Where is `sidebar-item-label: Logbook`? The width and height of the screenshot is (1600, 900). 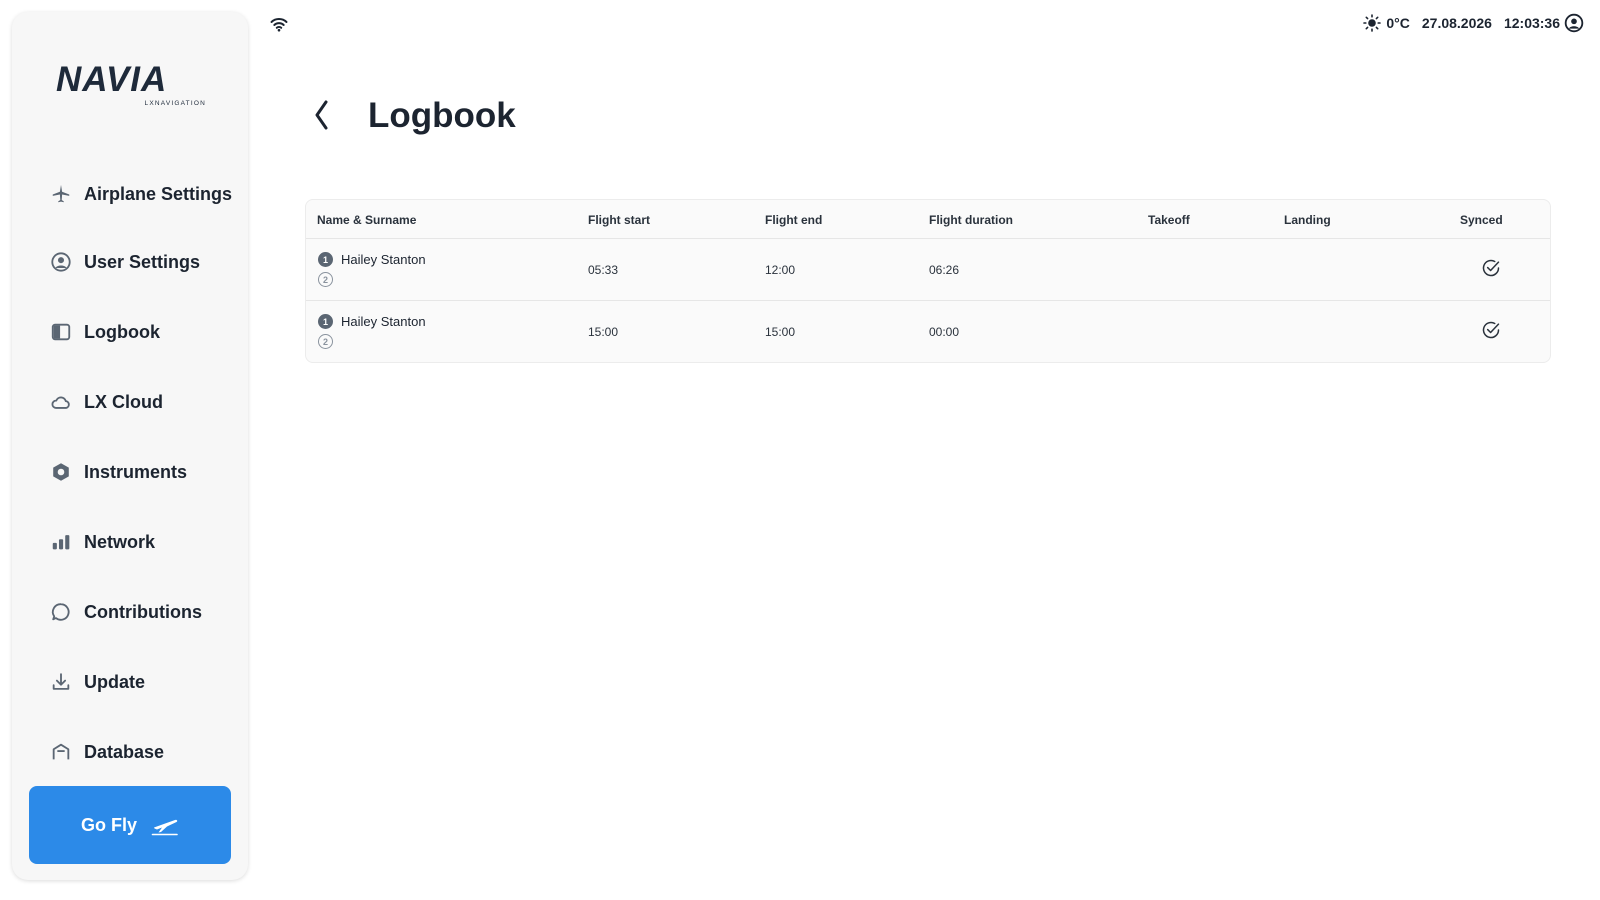
sidebar-item-label: Logbook is located at coordinates (122, 332).